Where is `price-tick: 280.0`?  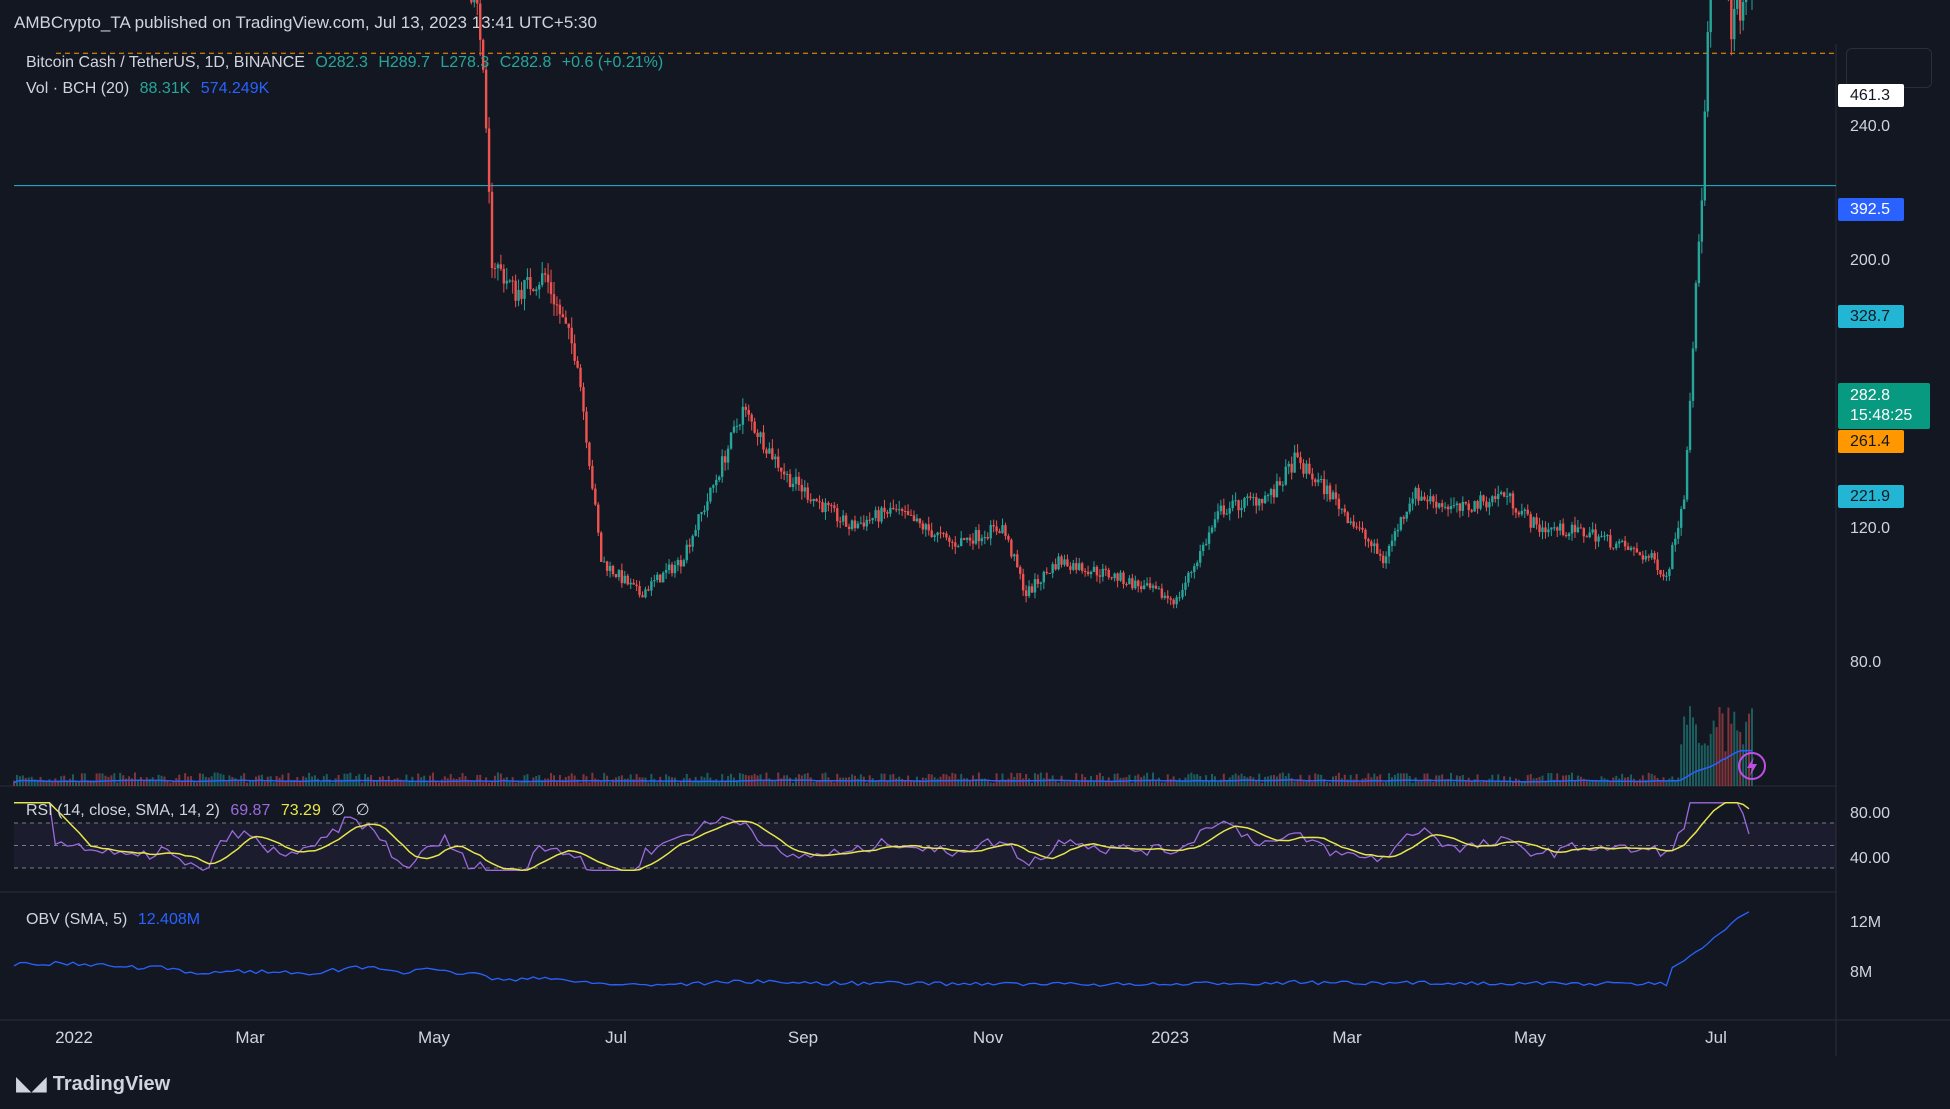 price-tick: 280.0 is located at coordinates (1870, 0).